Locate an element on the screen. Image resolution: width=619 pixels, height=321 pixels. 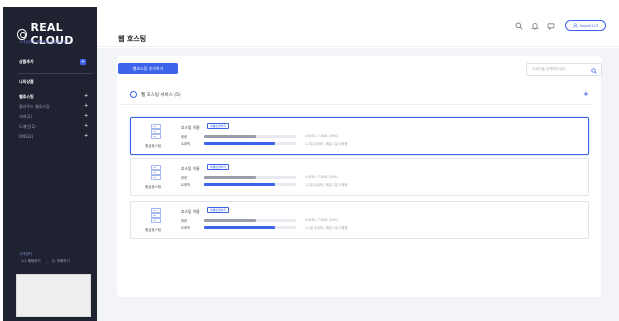
sidebar-item-label: 나의상품 is located at coordinates (26, 81).